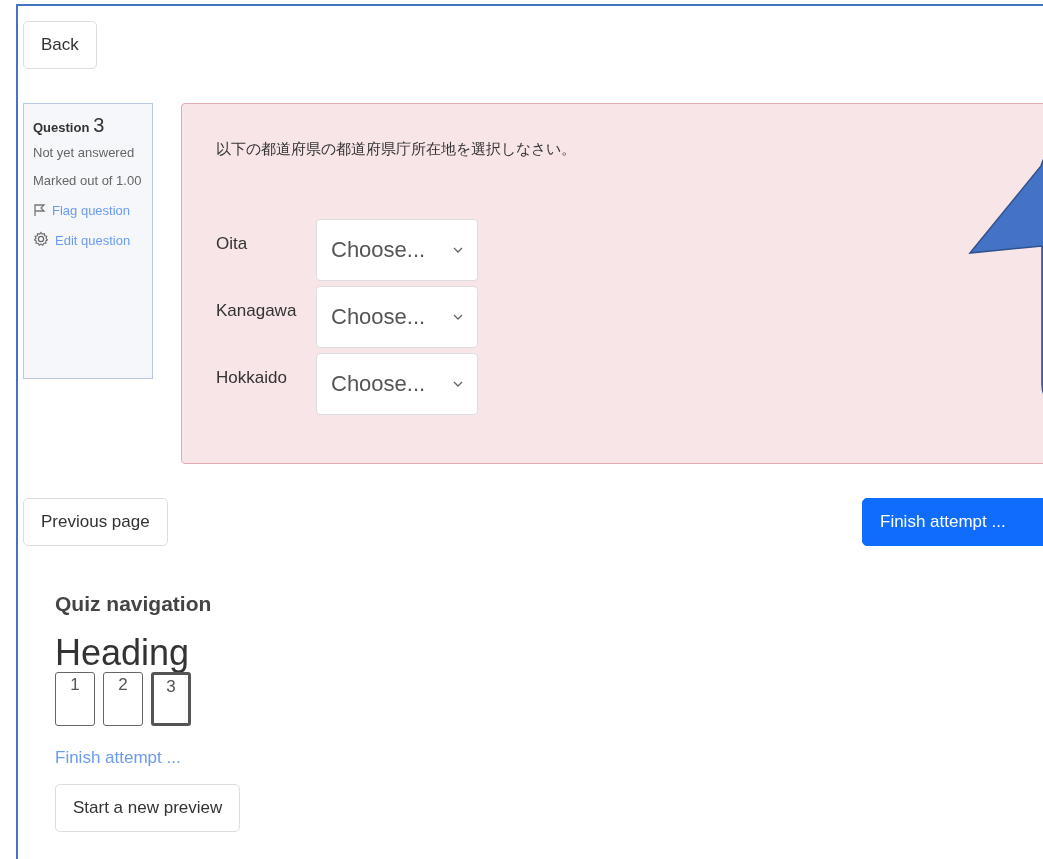 The height and width of the screenshot is (859, 1043). What do you see at coordinates (41, 239) in the screenshot?
I see `gear-icon` at bounding box center [41, 239].